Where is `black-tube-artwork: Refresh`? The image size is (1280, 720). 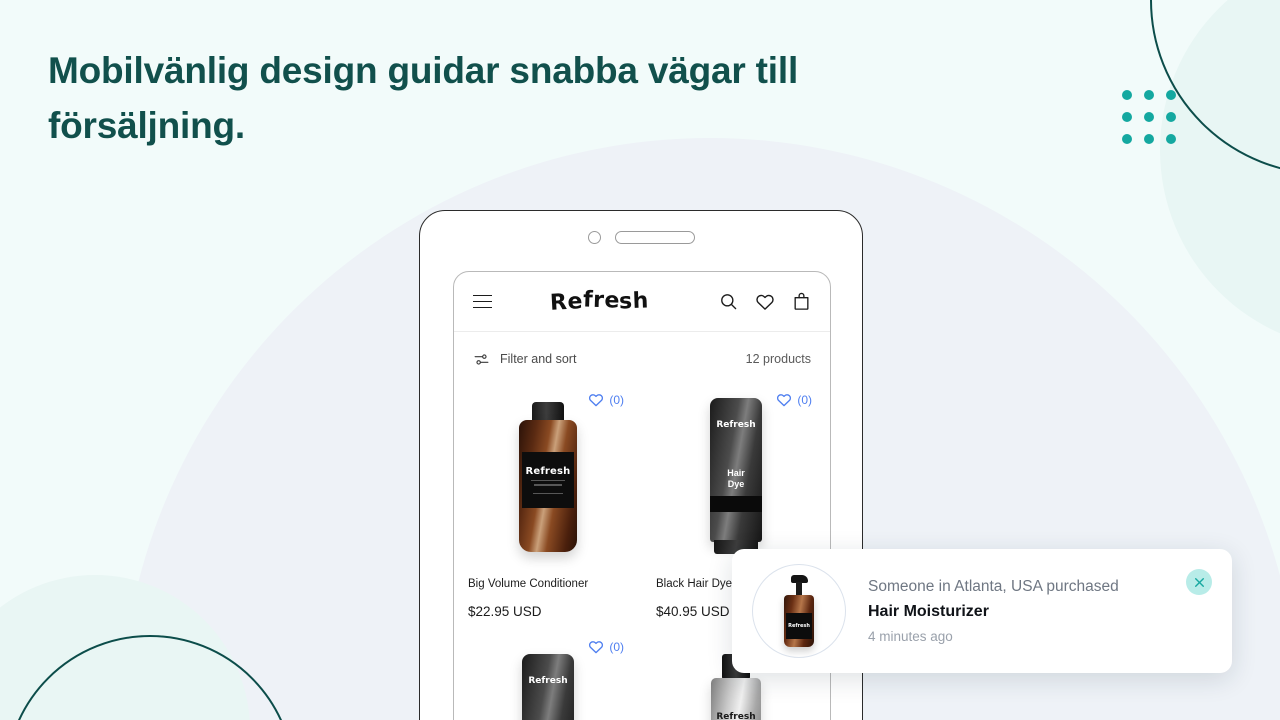 black-tube-artwork: Refresh is located at coordinates (548, 687).